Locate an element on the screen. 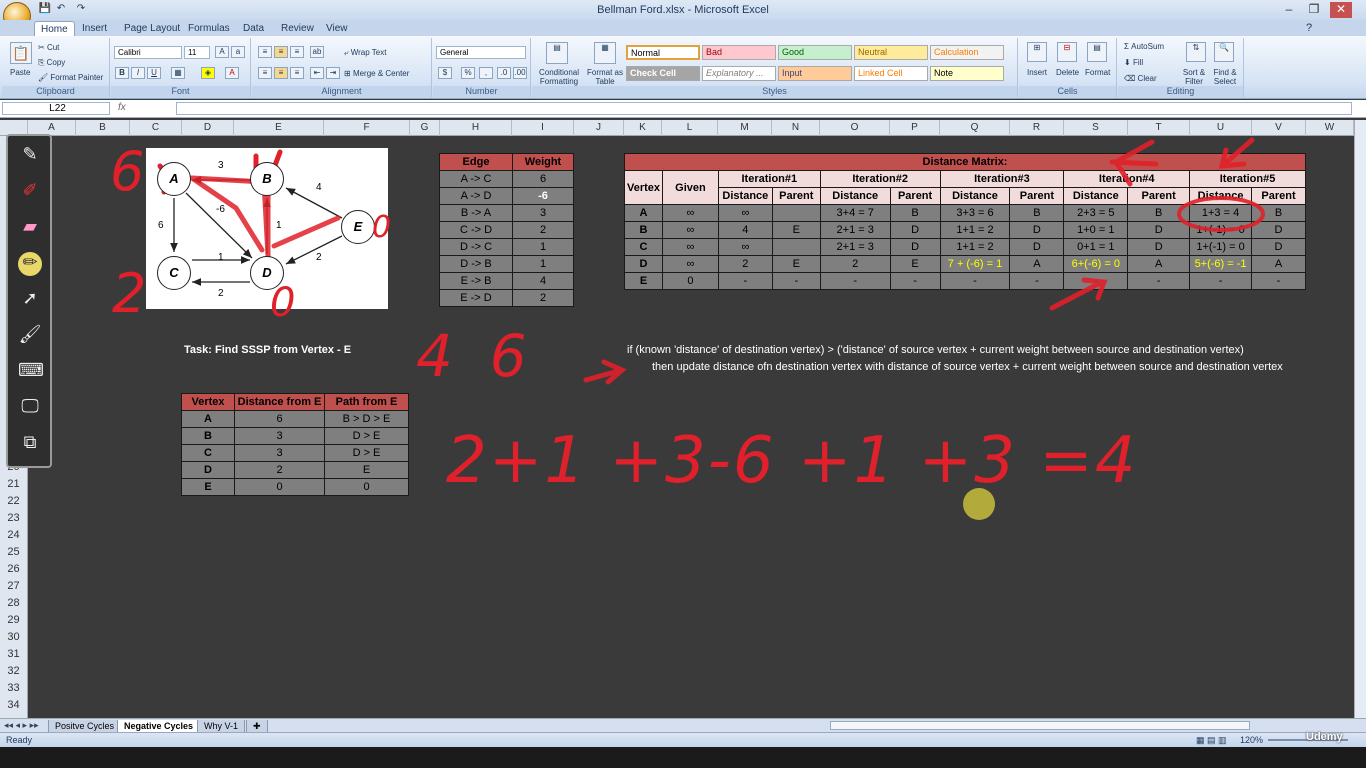  col-header: S is located at coordinates (1096, 128).